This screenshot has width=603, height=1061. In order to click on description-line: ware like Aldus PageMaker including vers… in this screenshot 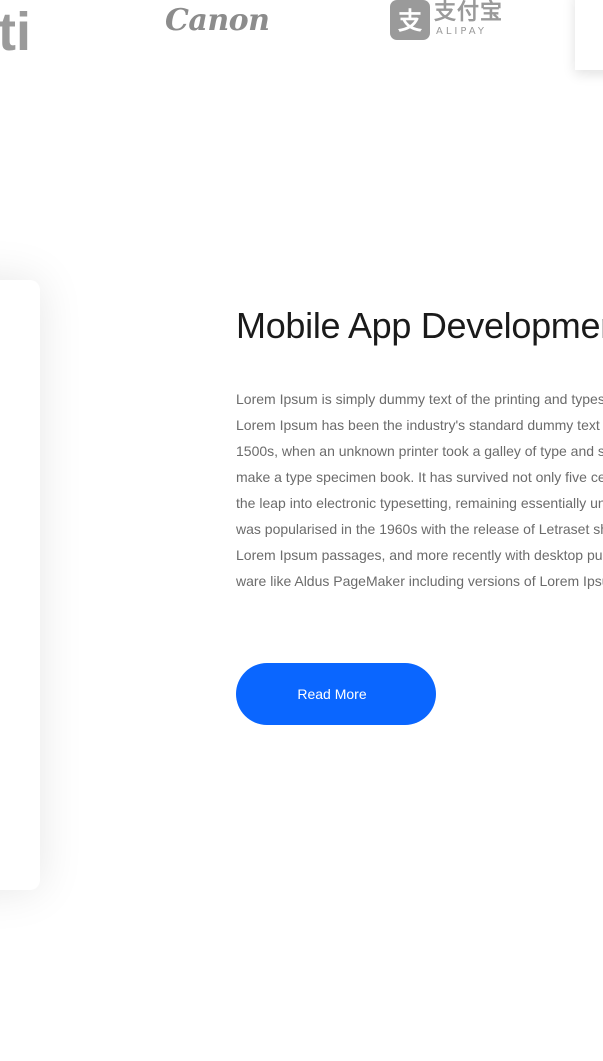, I will do `click(419, 581)`.